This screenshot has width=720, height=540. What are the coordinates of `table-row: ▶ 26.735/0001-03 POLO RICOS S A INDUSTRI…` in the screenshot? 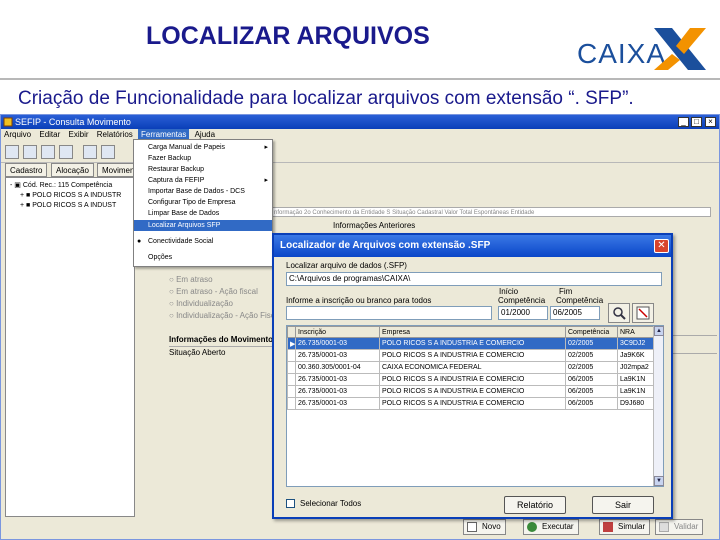 It's located at (470, 343).